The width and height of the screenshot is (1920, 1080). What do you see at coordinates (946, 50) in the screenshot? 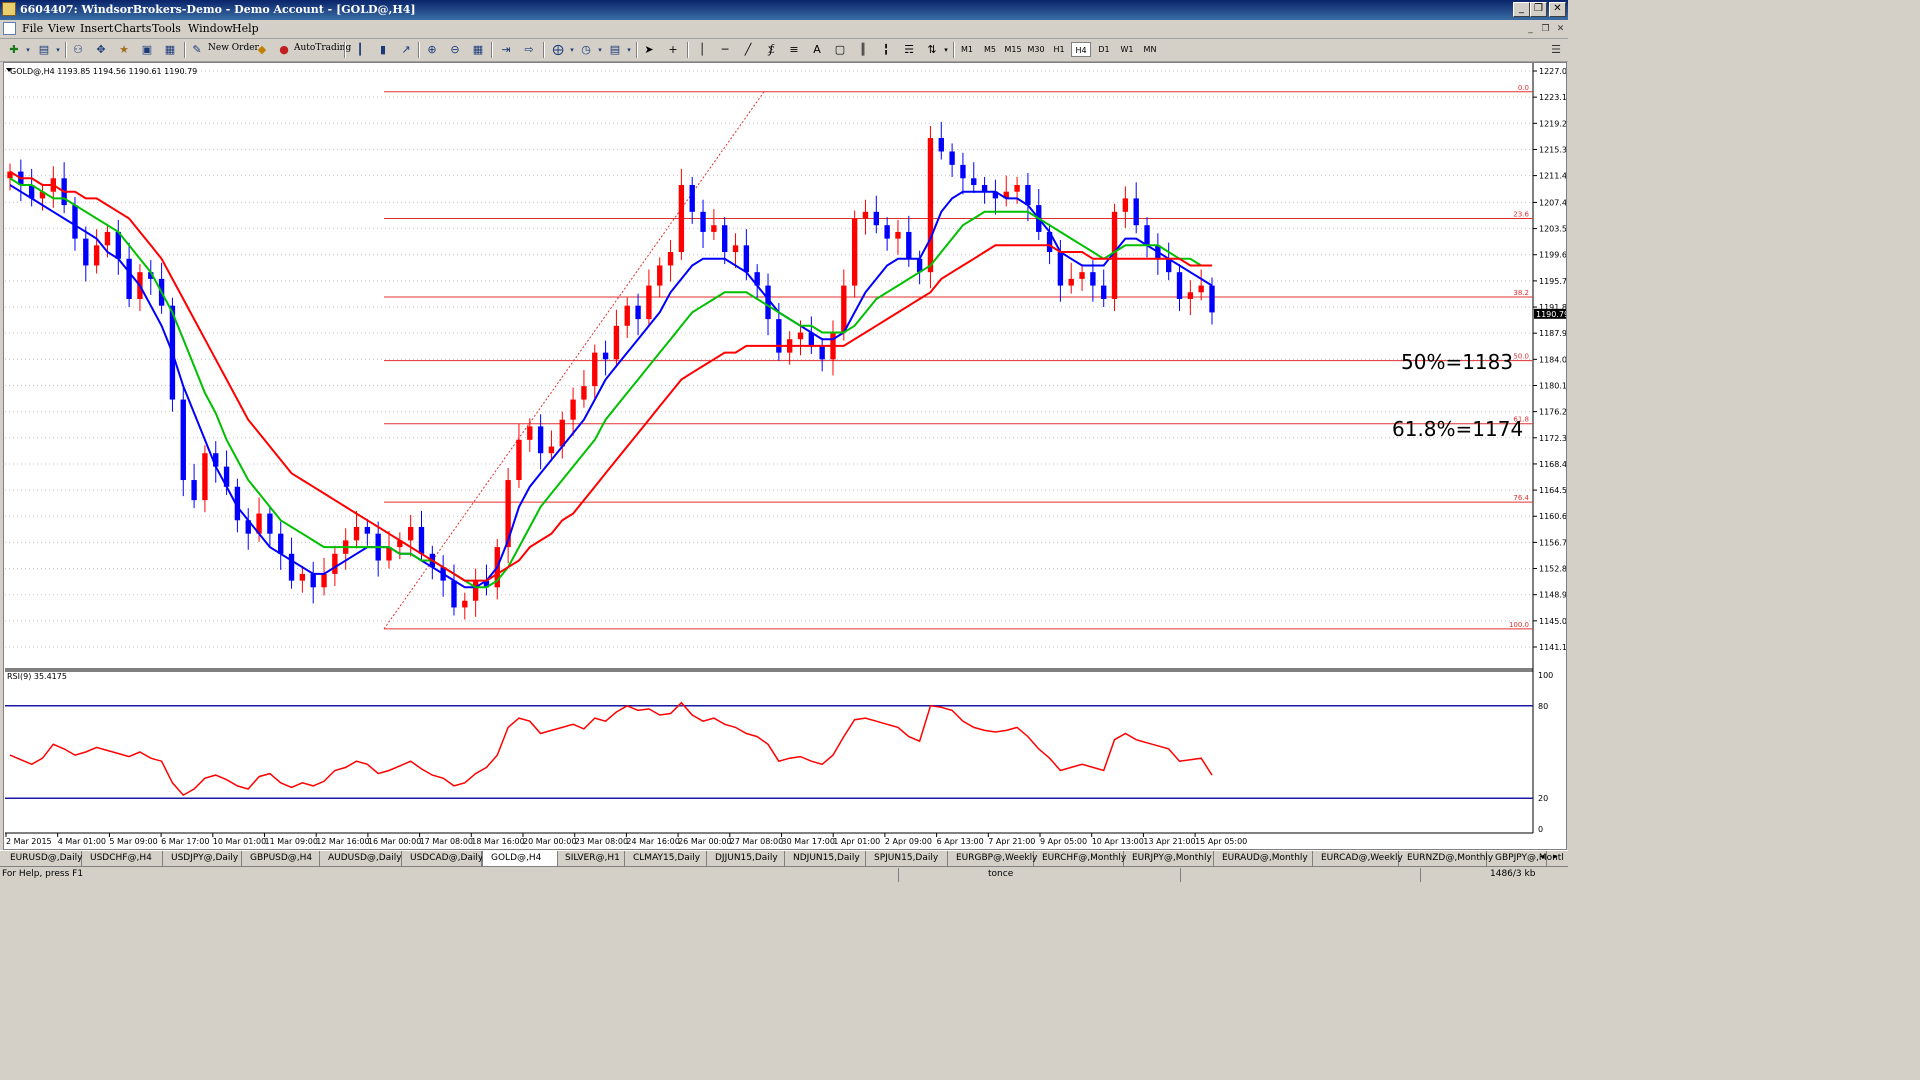
I see `arrows-dropdown-icon: ▾` at bounding box center [946, 50].